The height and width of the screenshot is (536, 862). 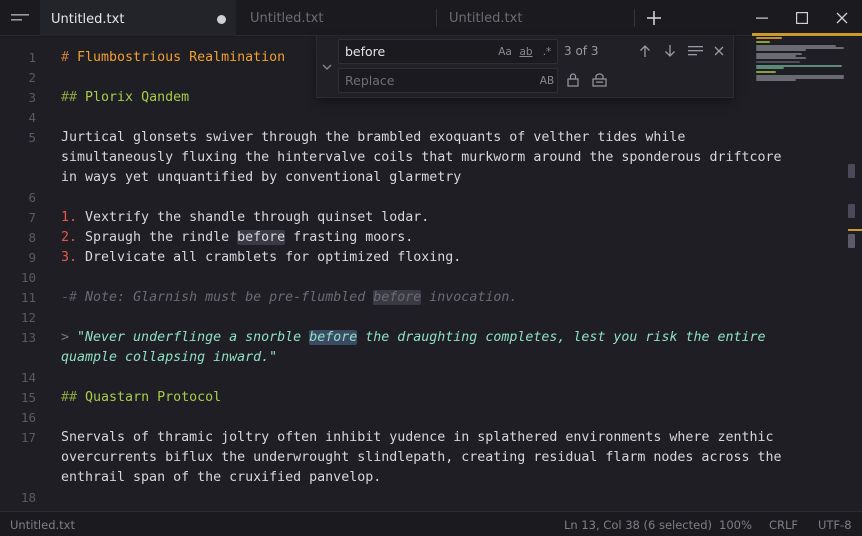 I want to click on menu-icon, so click(x=20, y=18).